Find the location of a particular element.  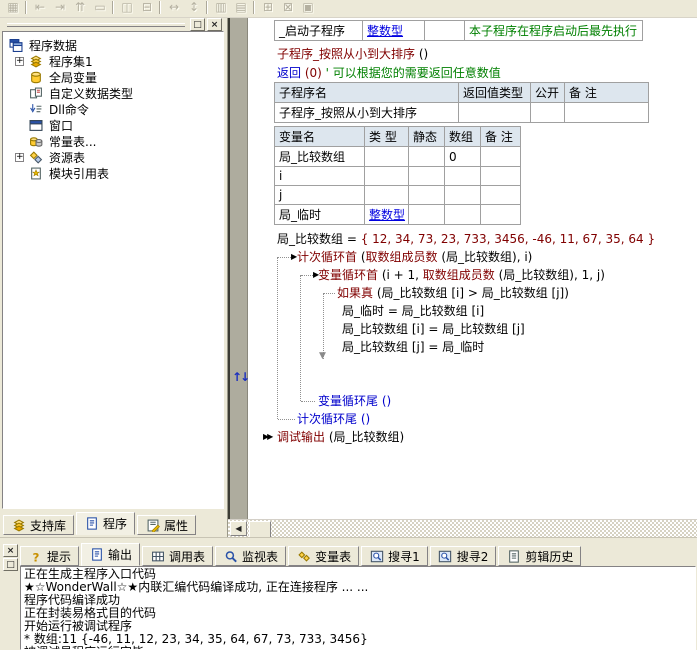

table-row: _启动子程序 整数型 本子程序在程序启动后最先执行 is located at coordinates (458, 30).